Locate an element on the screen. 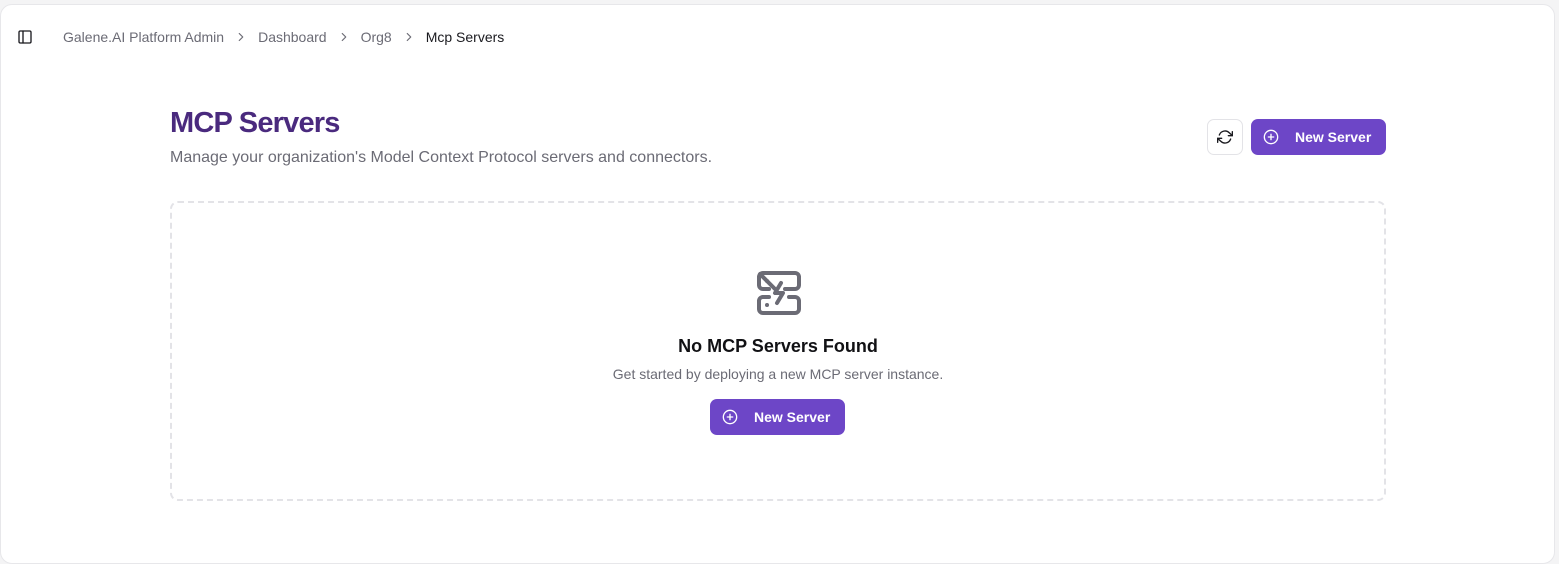  breadcrumb-item-current: Mcp Servers is located at coordinates (465, 37).